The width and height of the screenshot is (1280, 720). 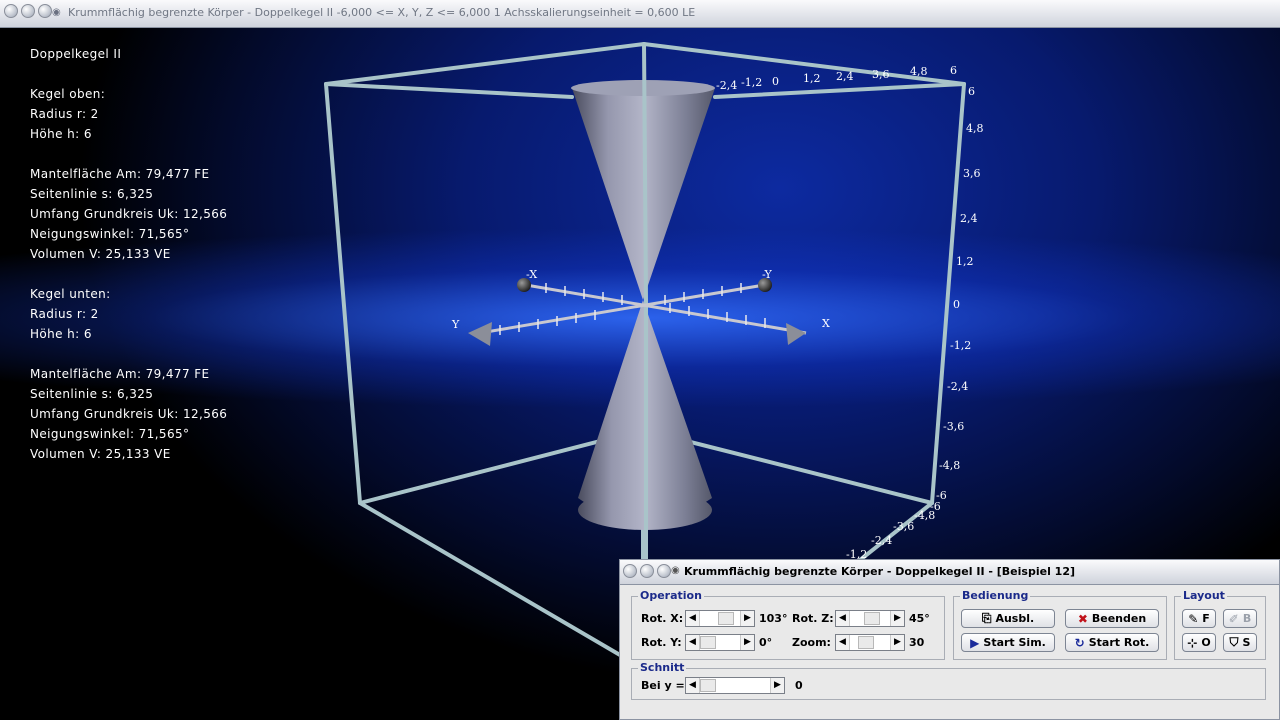 I want to click on y-axis-label: Y, so click(x=455, y=324).